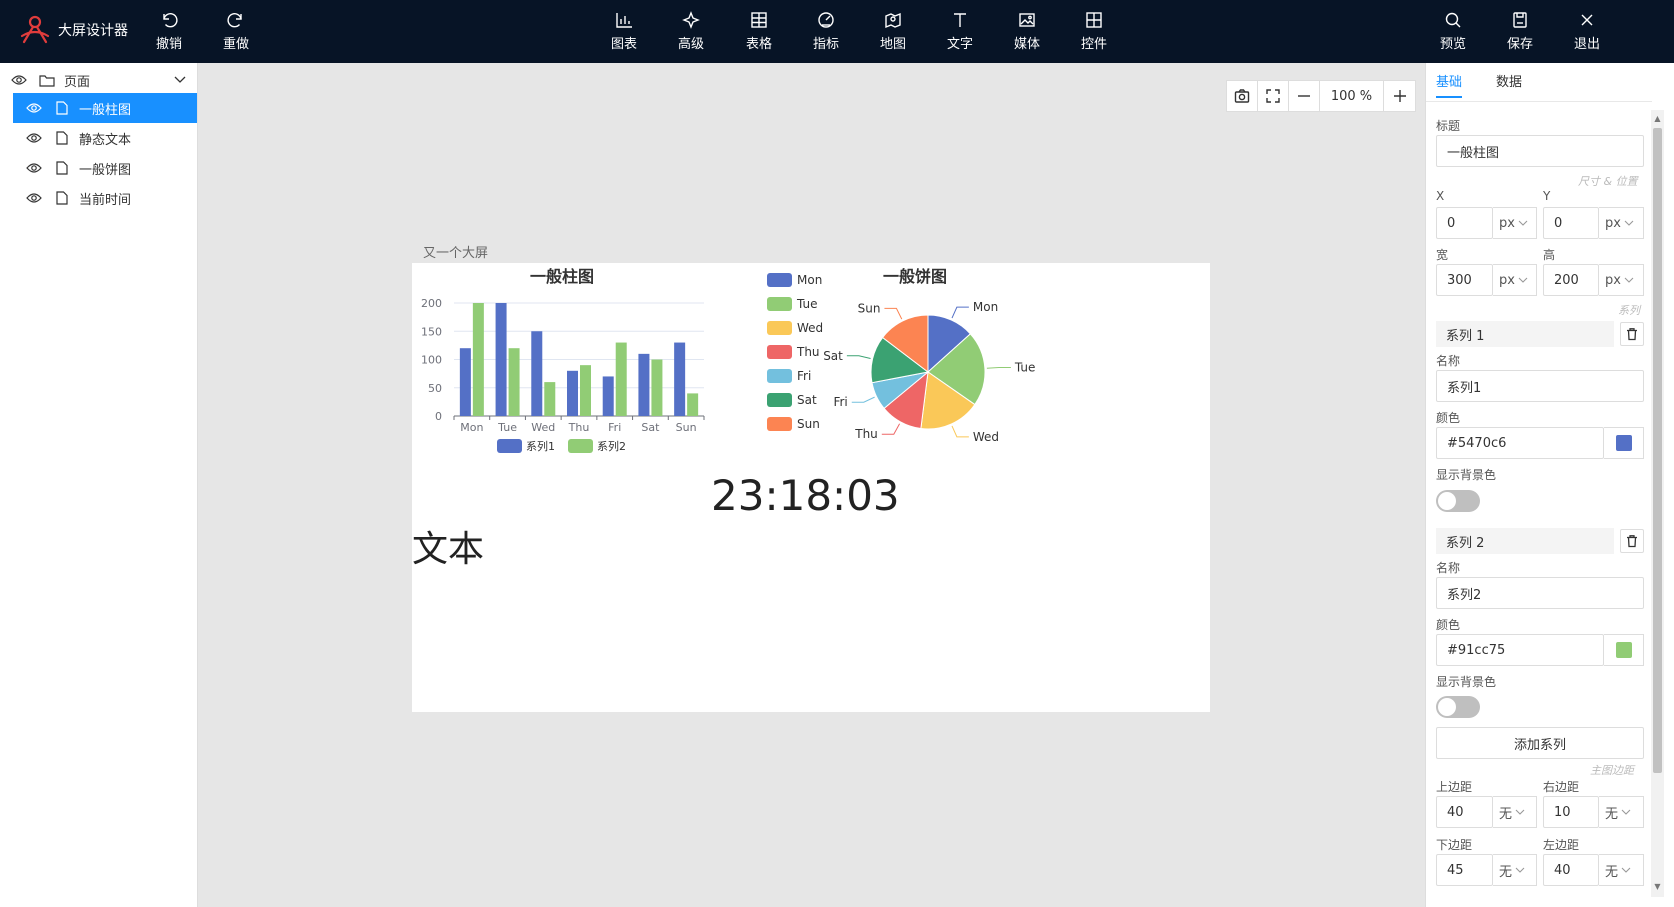  Describe the element at coordinates (1458, 501) in the screenshot. I see `series-1-bg-toggle` at that location.